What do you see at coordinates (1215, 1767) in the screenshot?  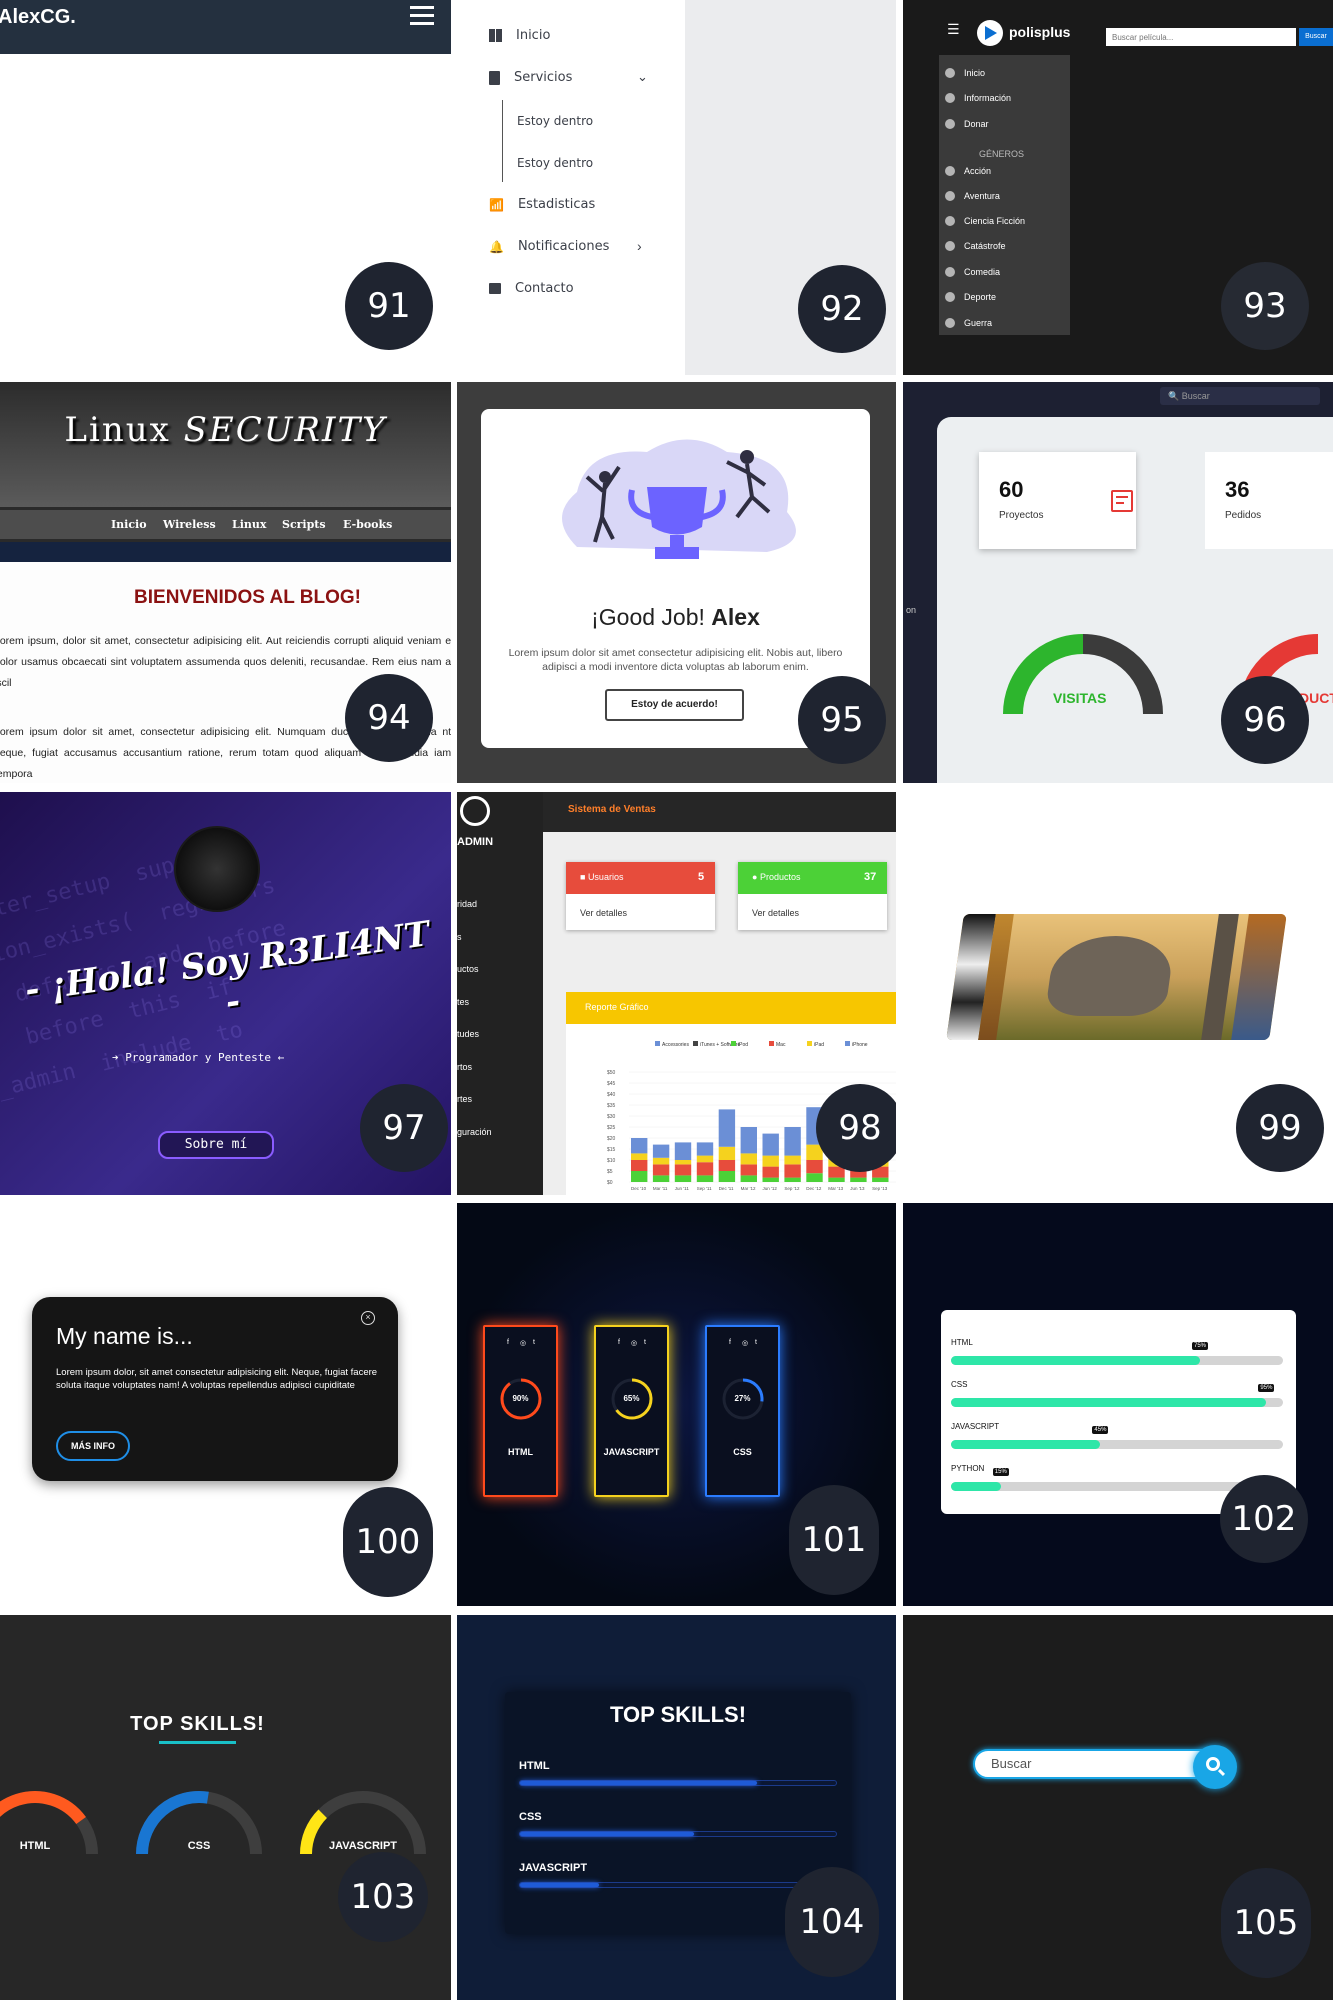 I see `search-button` at bounding box center [1215, 1767].